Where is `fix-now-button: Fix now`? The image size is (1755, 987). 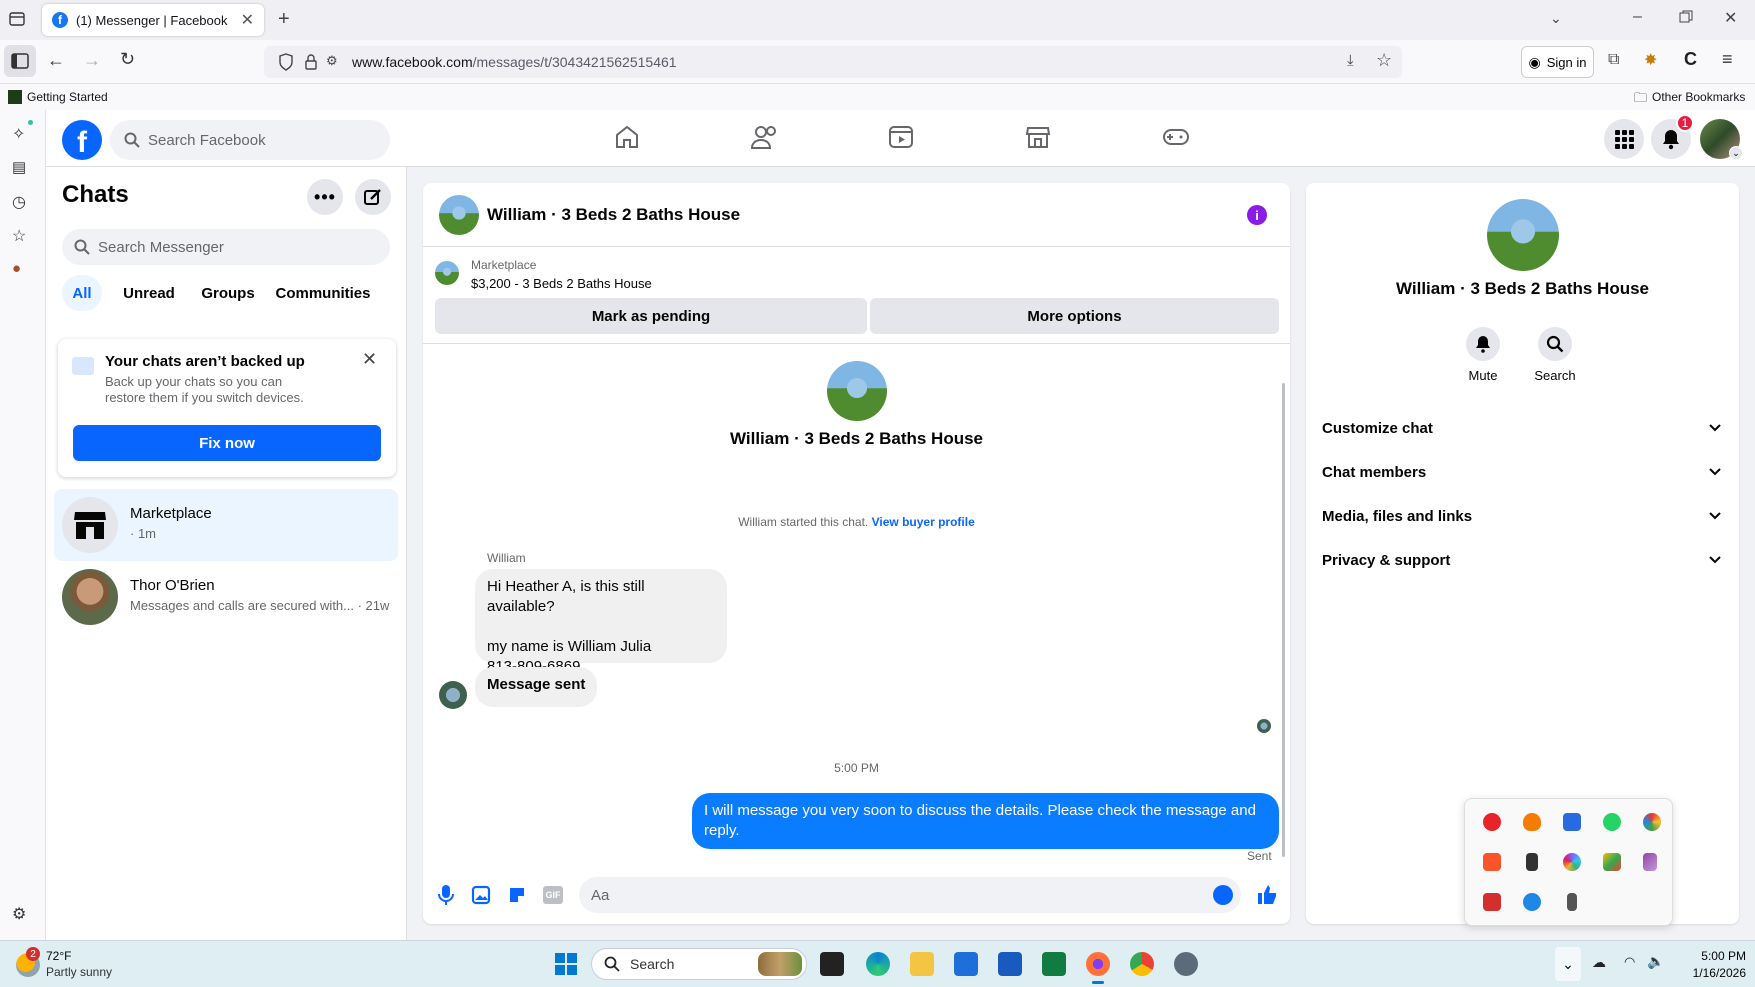 fix-now-button: Fix now is located at coordinates (227, 443).